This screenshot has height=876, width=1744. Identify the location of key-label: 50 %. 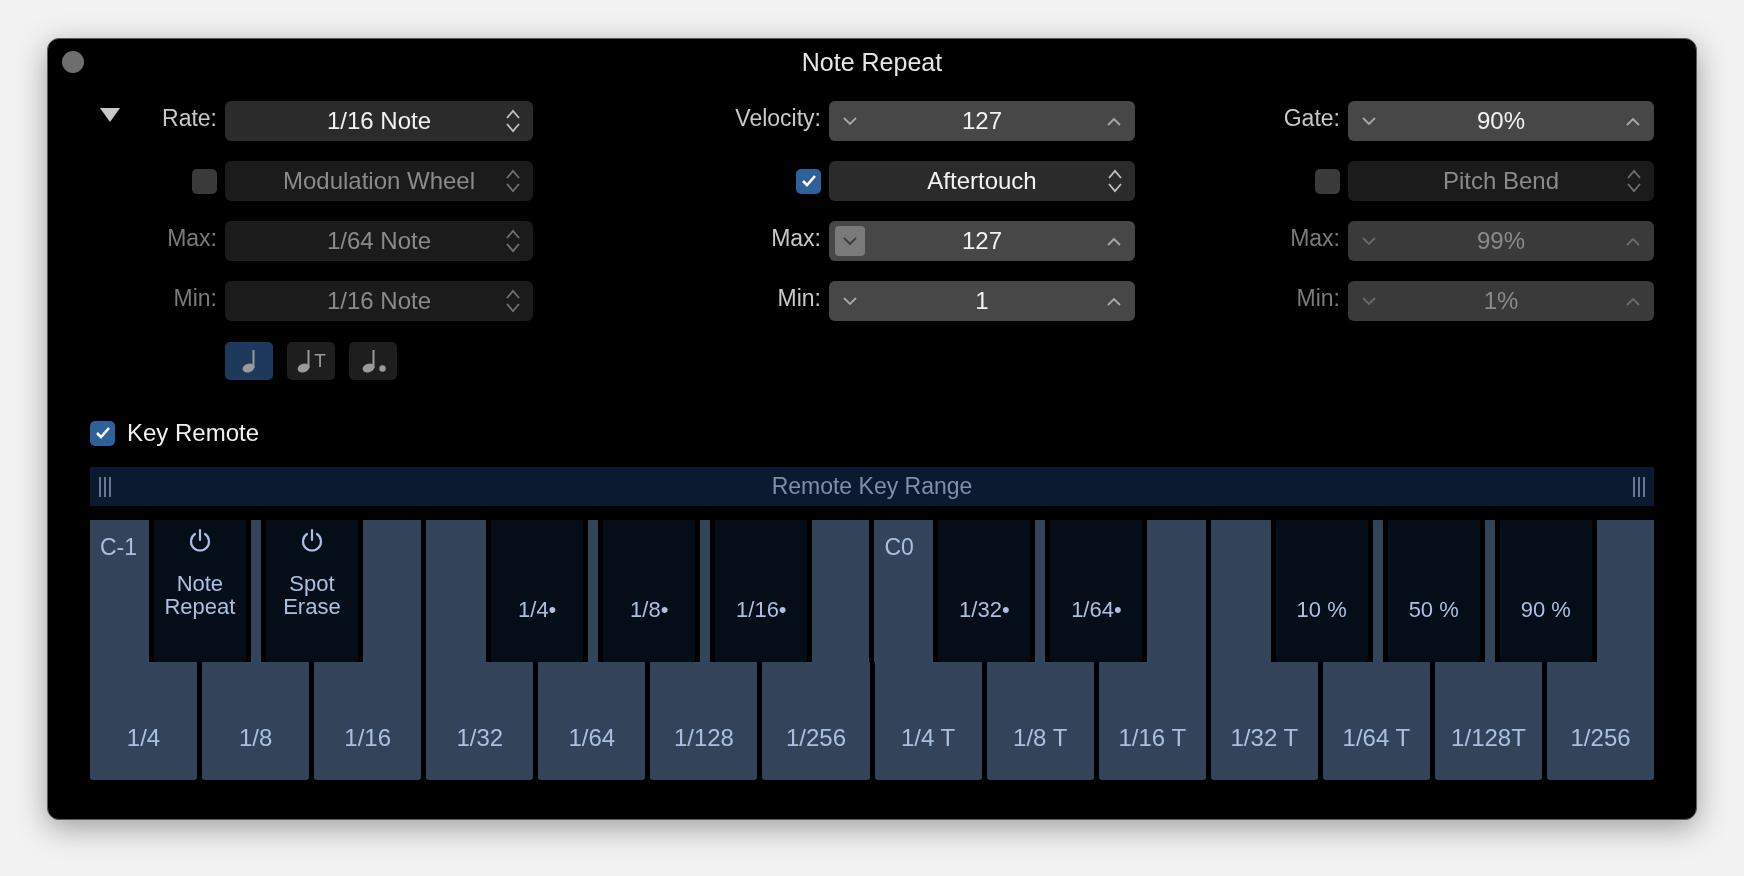
(1433, 610).